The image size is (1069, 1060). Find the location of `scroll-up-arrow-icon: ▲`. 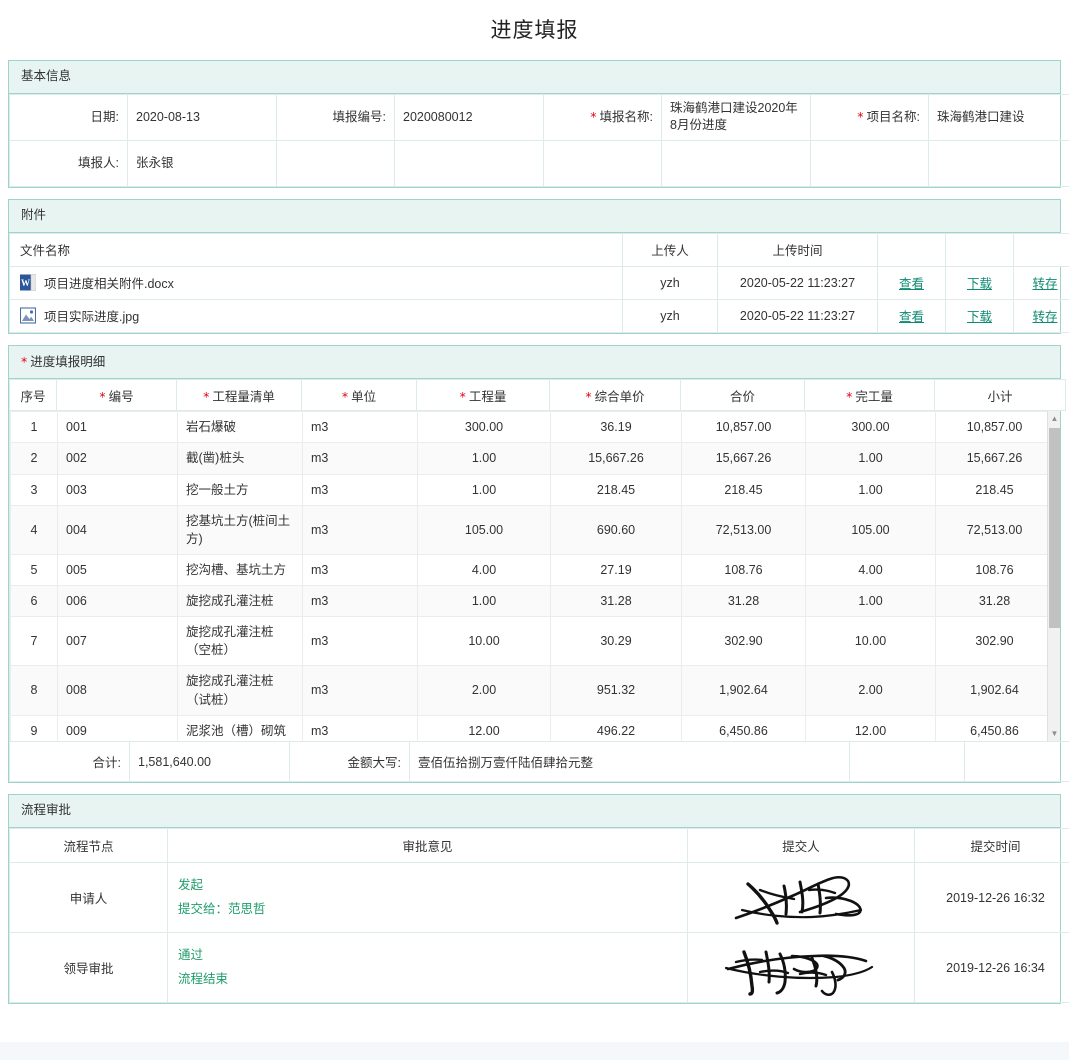

scroll-up-arrow-icon: ▲ is located at coordinates (1054, 418).